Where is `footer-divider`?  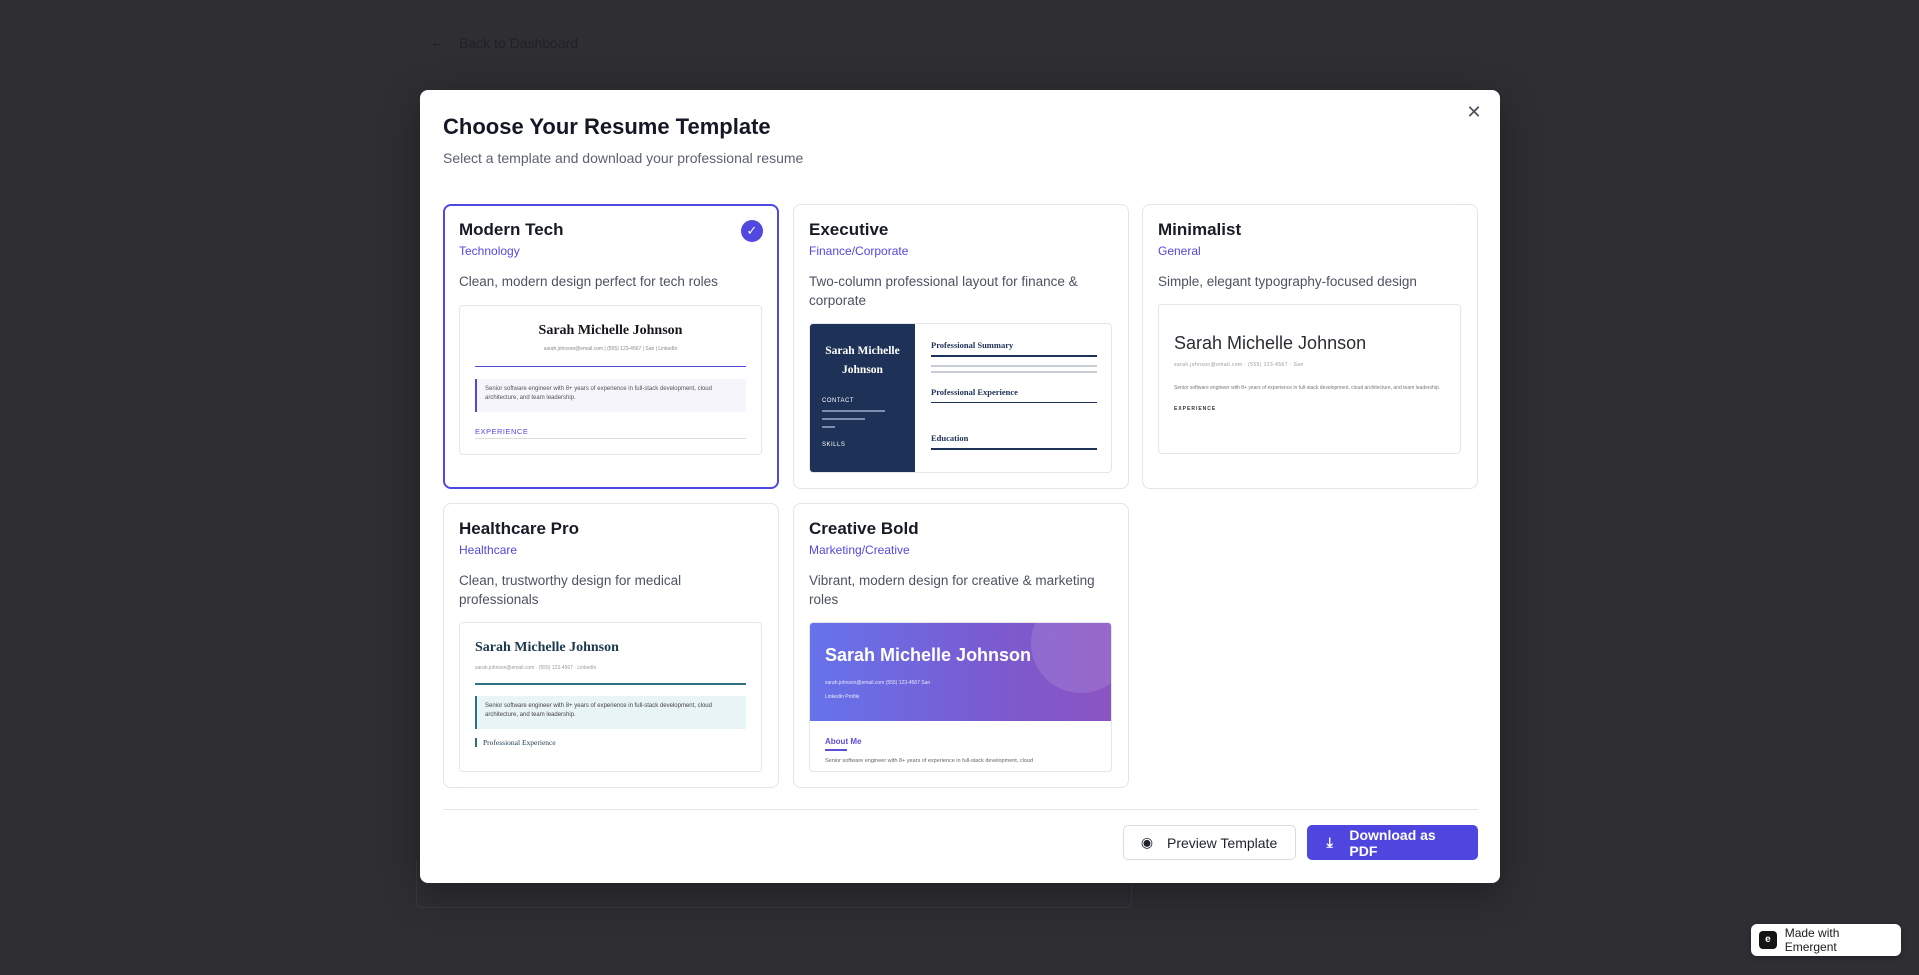
footer-divider is located at coordinates (960, 809).